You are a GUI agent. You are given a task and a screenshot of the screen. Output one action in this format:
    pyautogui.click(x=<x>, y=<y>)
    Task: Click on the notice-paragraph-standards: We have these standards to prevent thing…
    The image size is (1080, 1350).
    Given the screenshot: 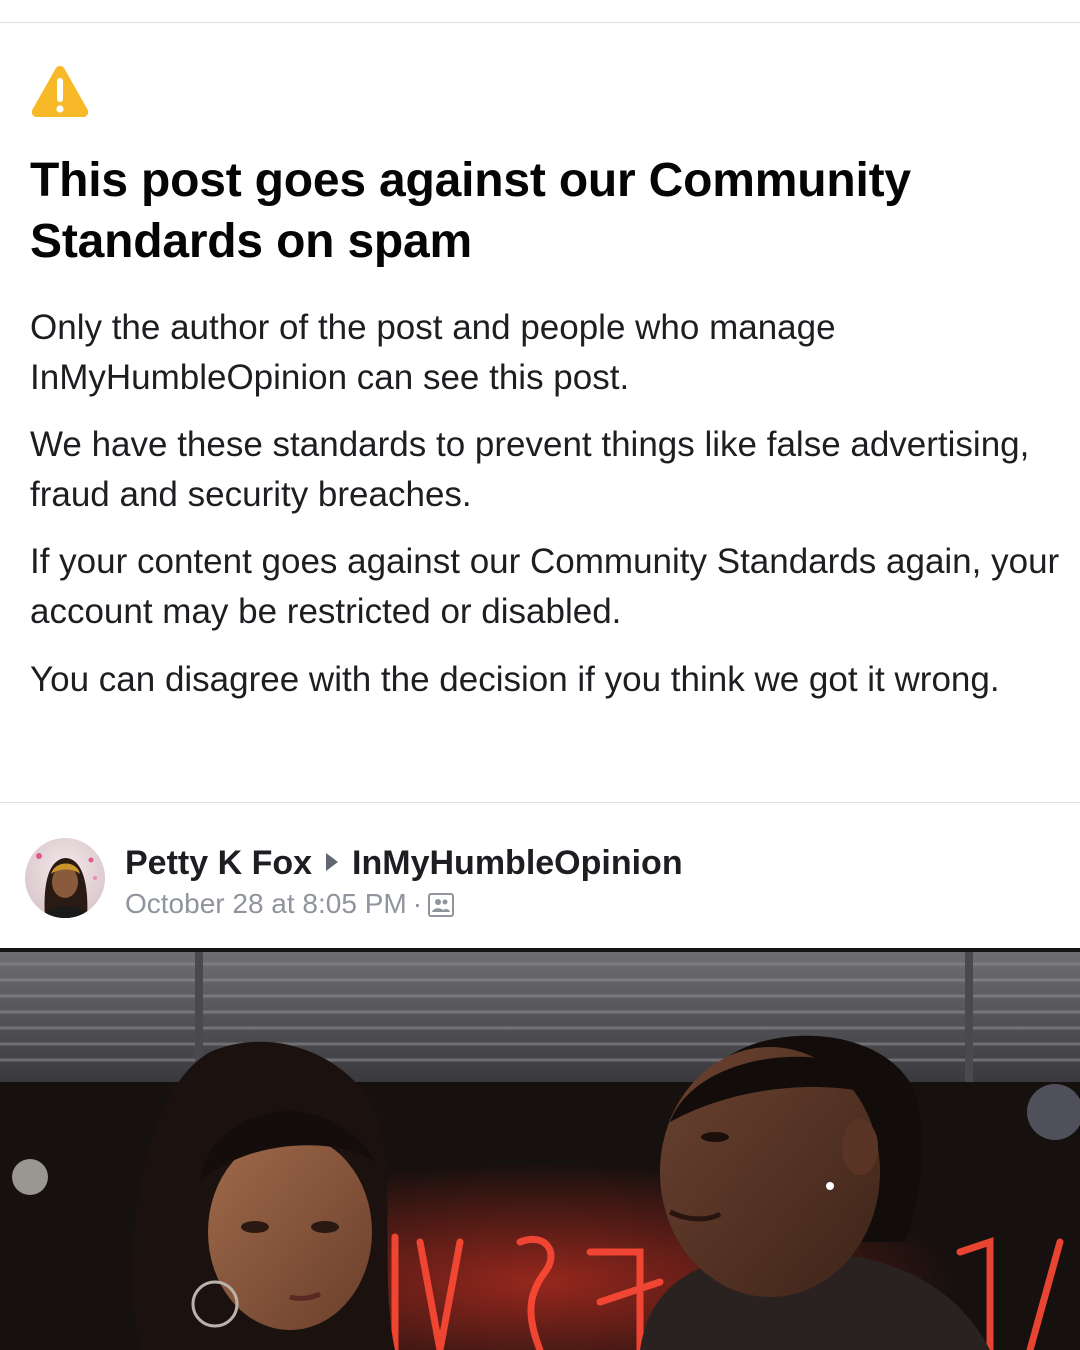 What is the action you would take?
    pyautogui.click(x=530, y=469)
    